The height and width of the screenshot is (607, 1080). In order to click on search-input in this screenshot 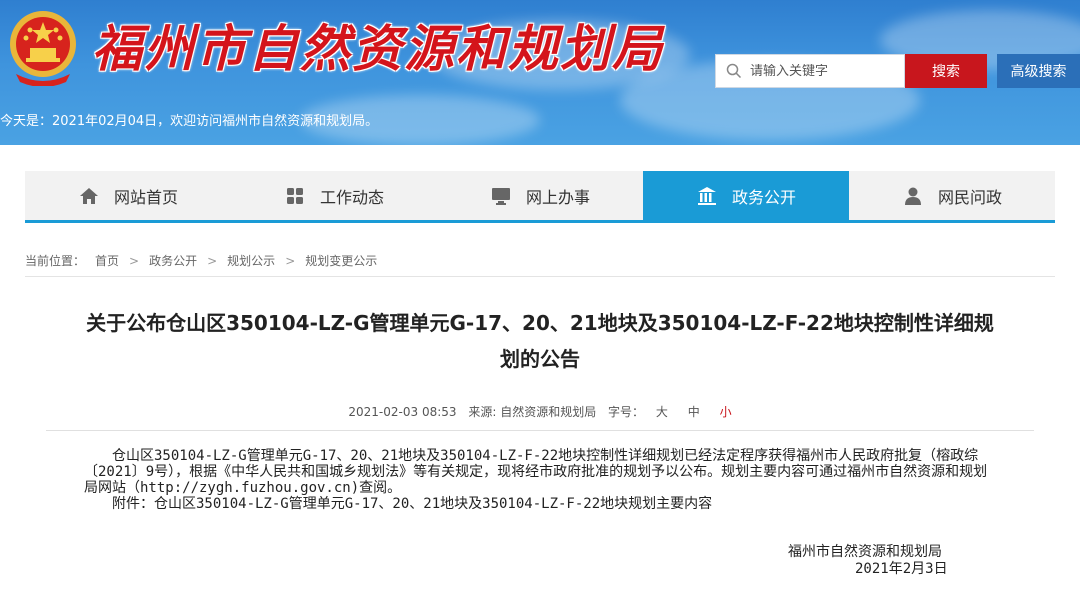, I will do `click(820, 71)`.